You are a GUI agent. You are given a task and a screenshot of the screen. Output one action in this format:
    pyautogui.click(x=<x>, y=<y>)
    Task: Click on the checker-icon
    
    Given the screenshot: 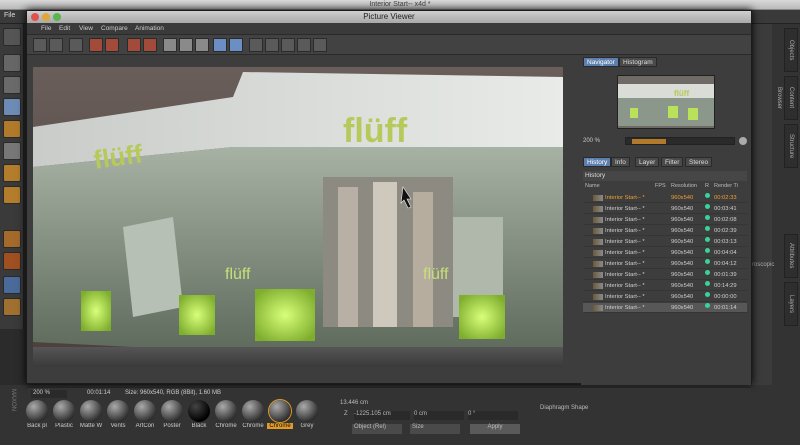 What is the action you would take?
    pyautogui.click(x=12, y=85)
    